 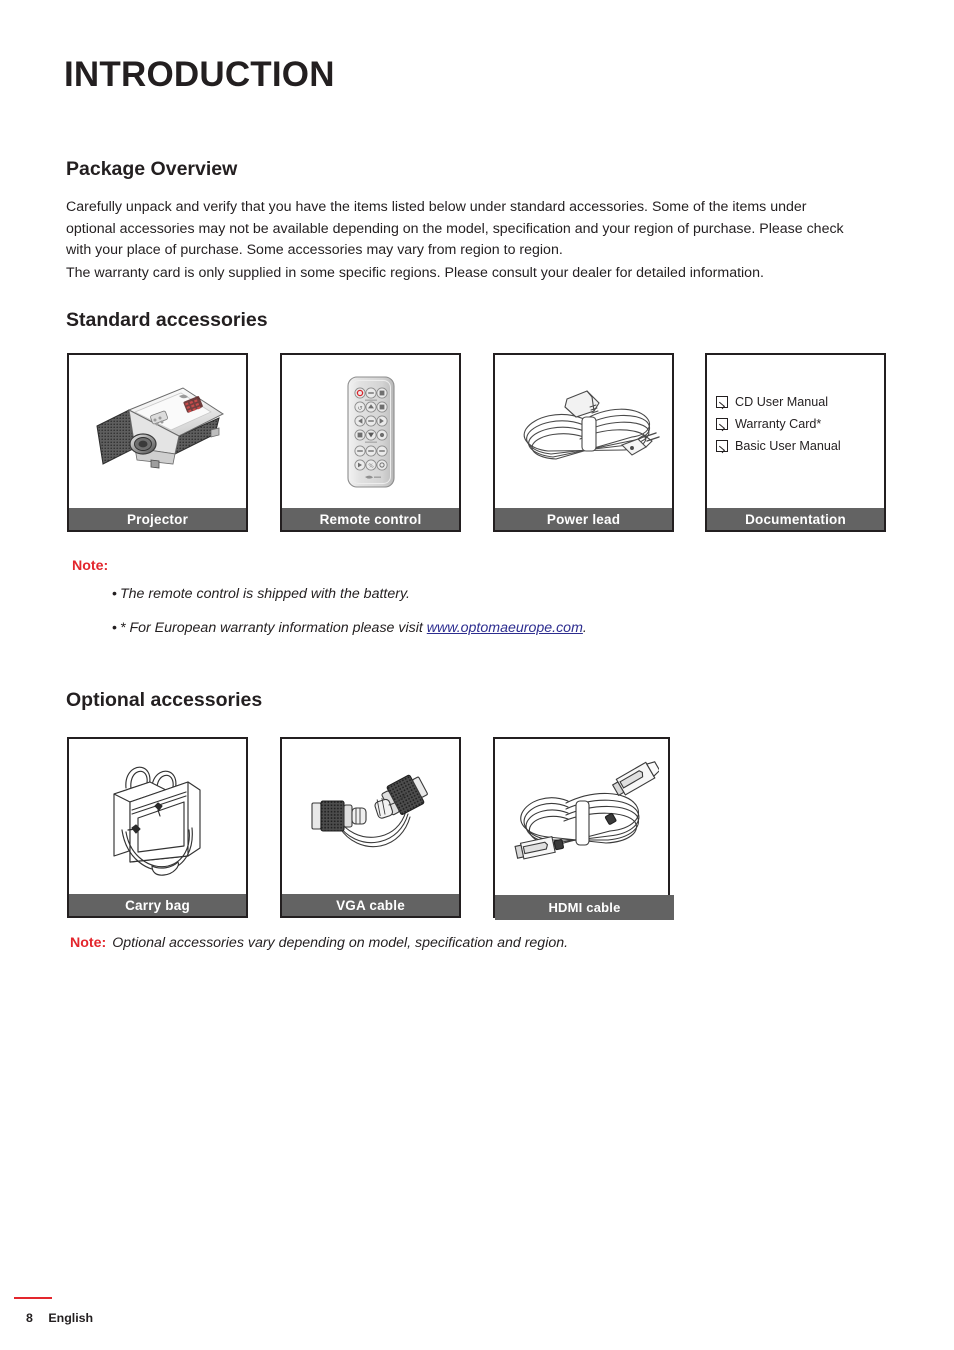 What do you see at coordinates (164, 700) in the screenshot?
I see `section-heading-optional-accessories: Optional accessories` at bounding box center [164, 700].